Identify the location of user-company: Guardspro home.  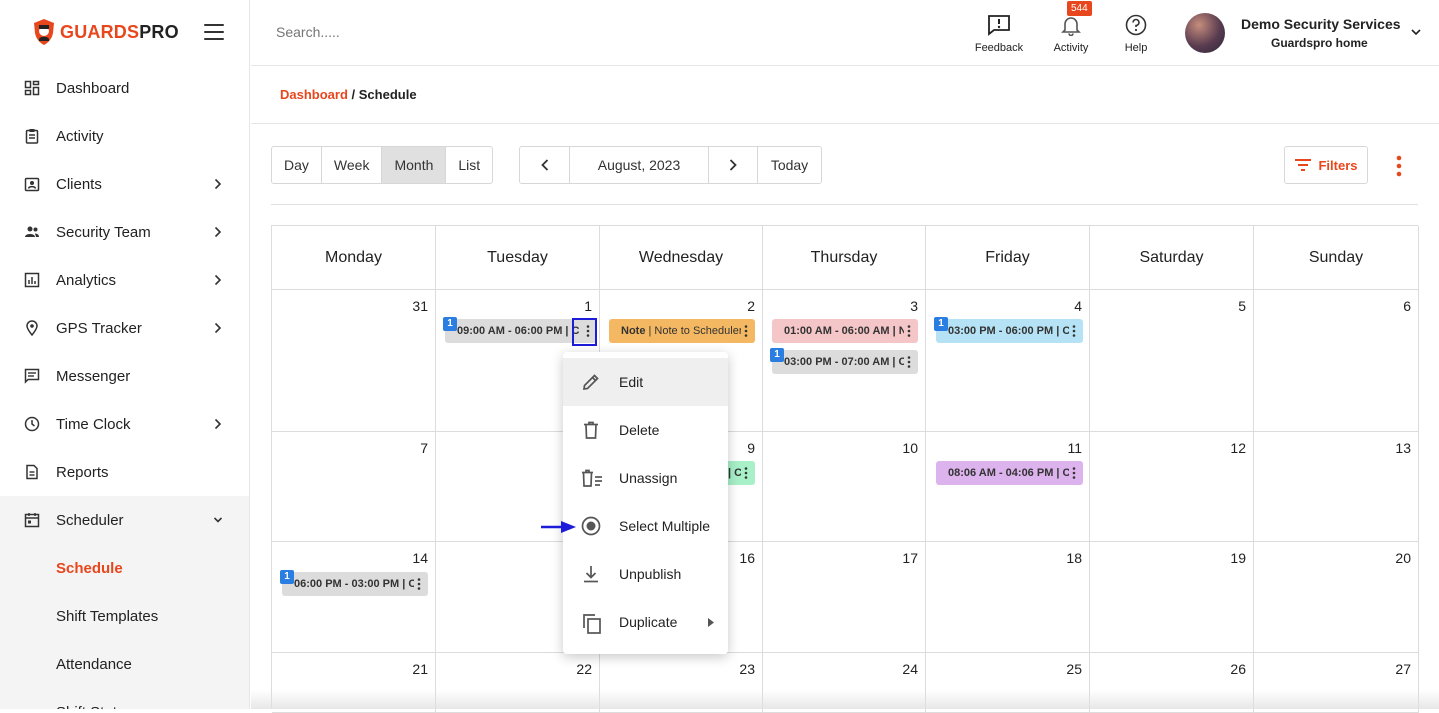
(1319, 43).